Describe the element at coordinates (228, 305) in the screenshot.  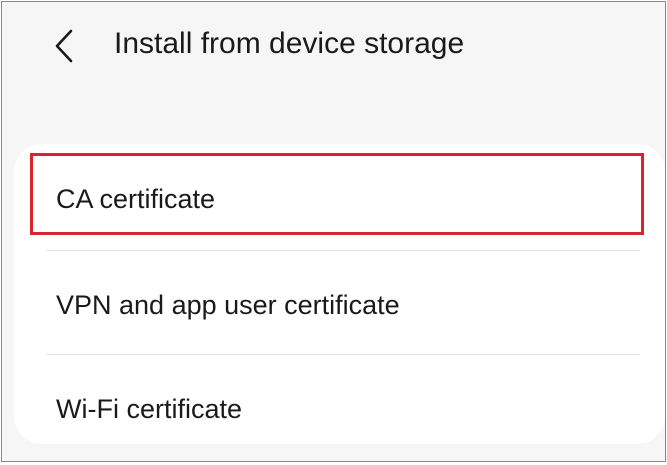
I see `list-item-label: VPN and app user certificate` at that location.